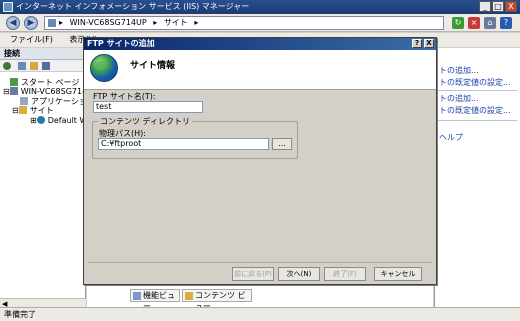 This screenshot has width=520, height=321. I want to click on dialog-close-button: X, so click(429, 43).